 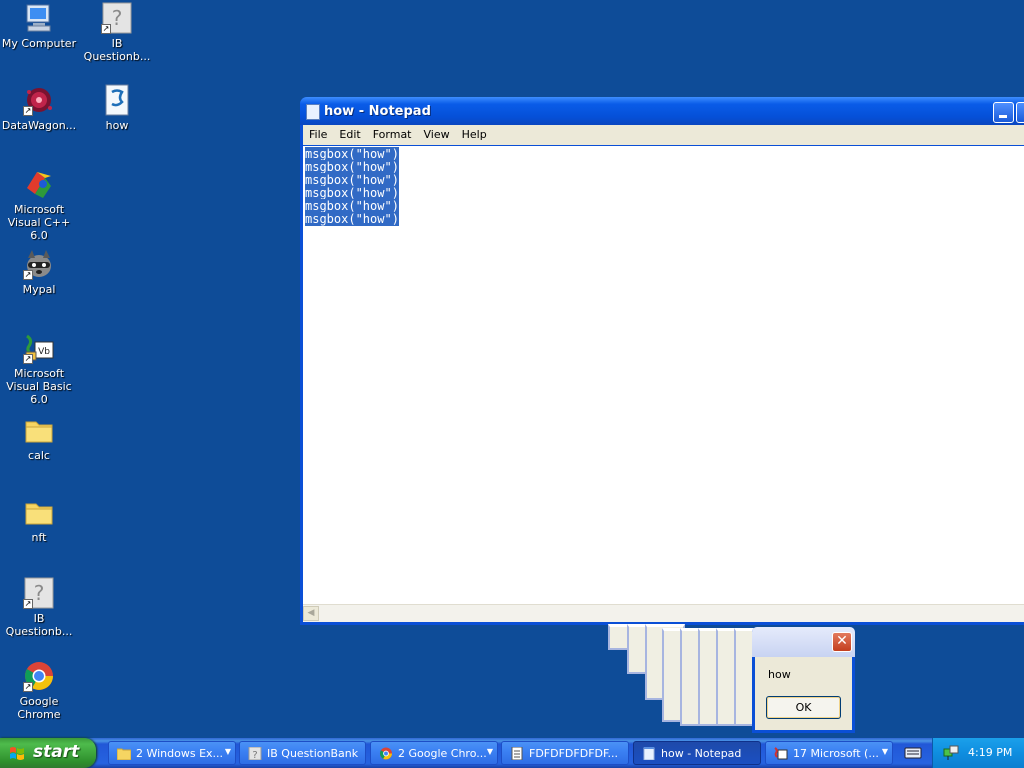 I want to click on desktop-icon-label: Microsoft Visual C++ 6.0, so click(x=39, y=222).